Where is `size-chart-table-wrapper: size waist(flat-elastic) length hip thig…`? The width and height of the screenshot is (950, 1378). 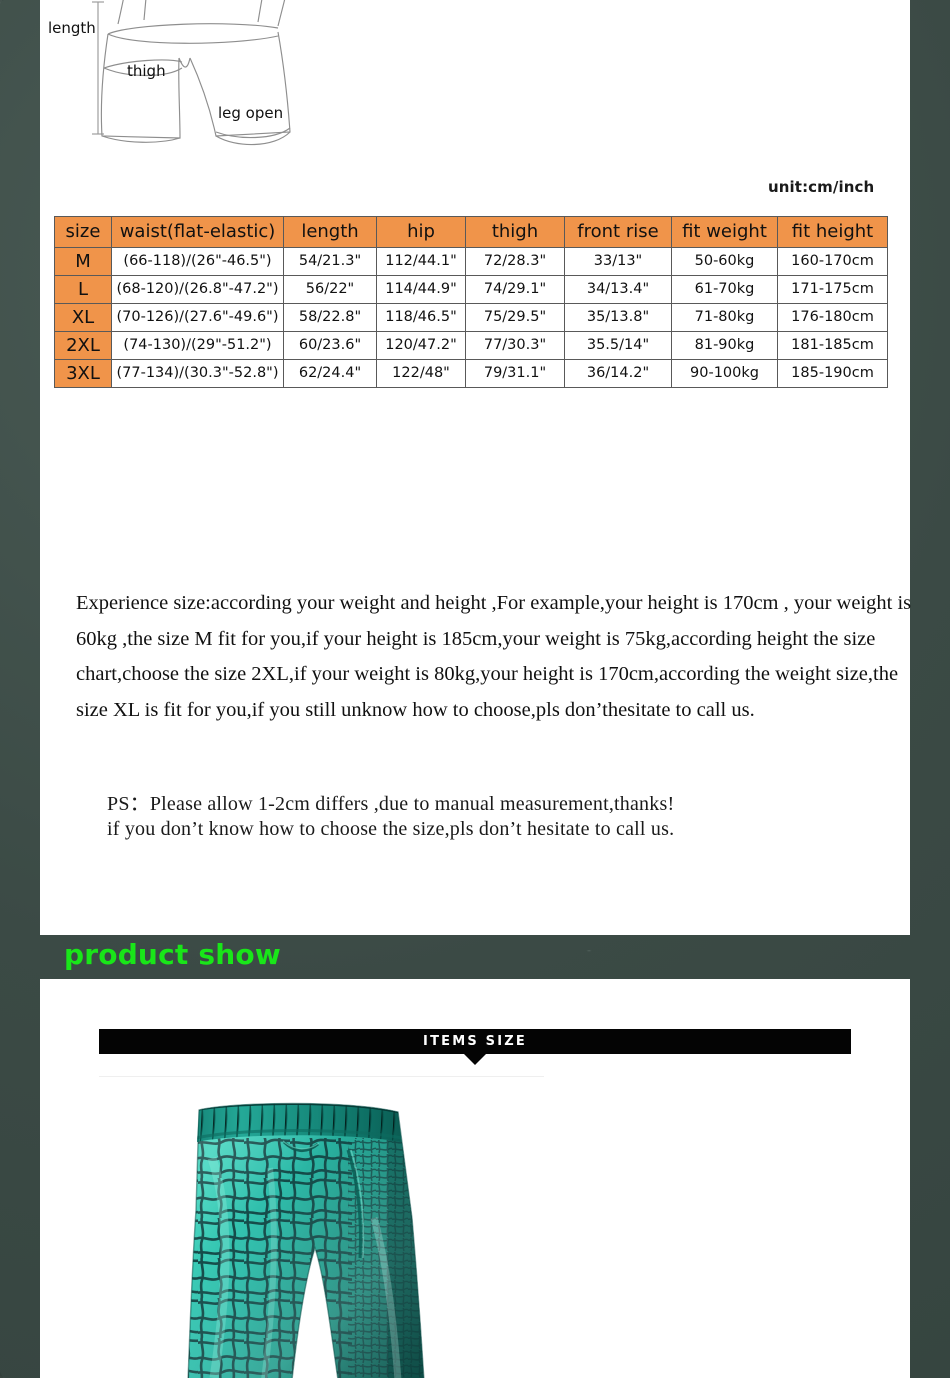 size-chart-table-wrapper: size waist(flat-elastic) length hip thig… is located at coordinates (471, 302).